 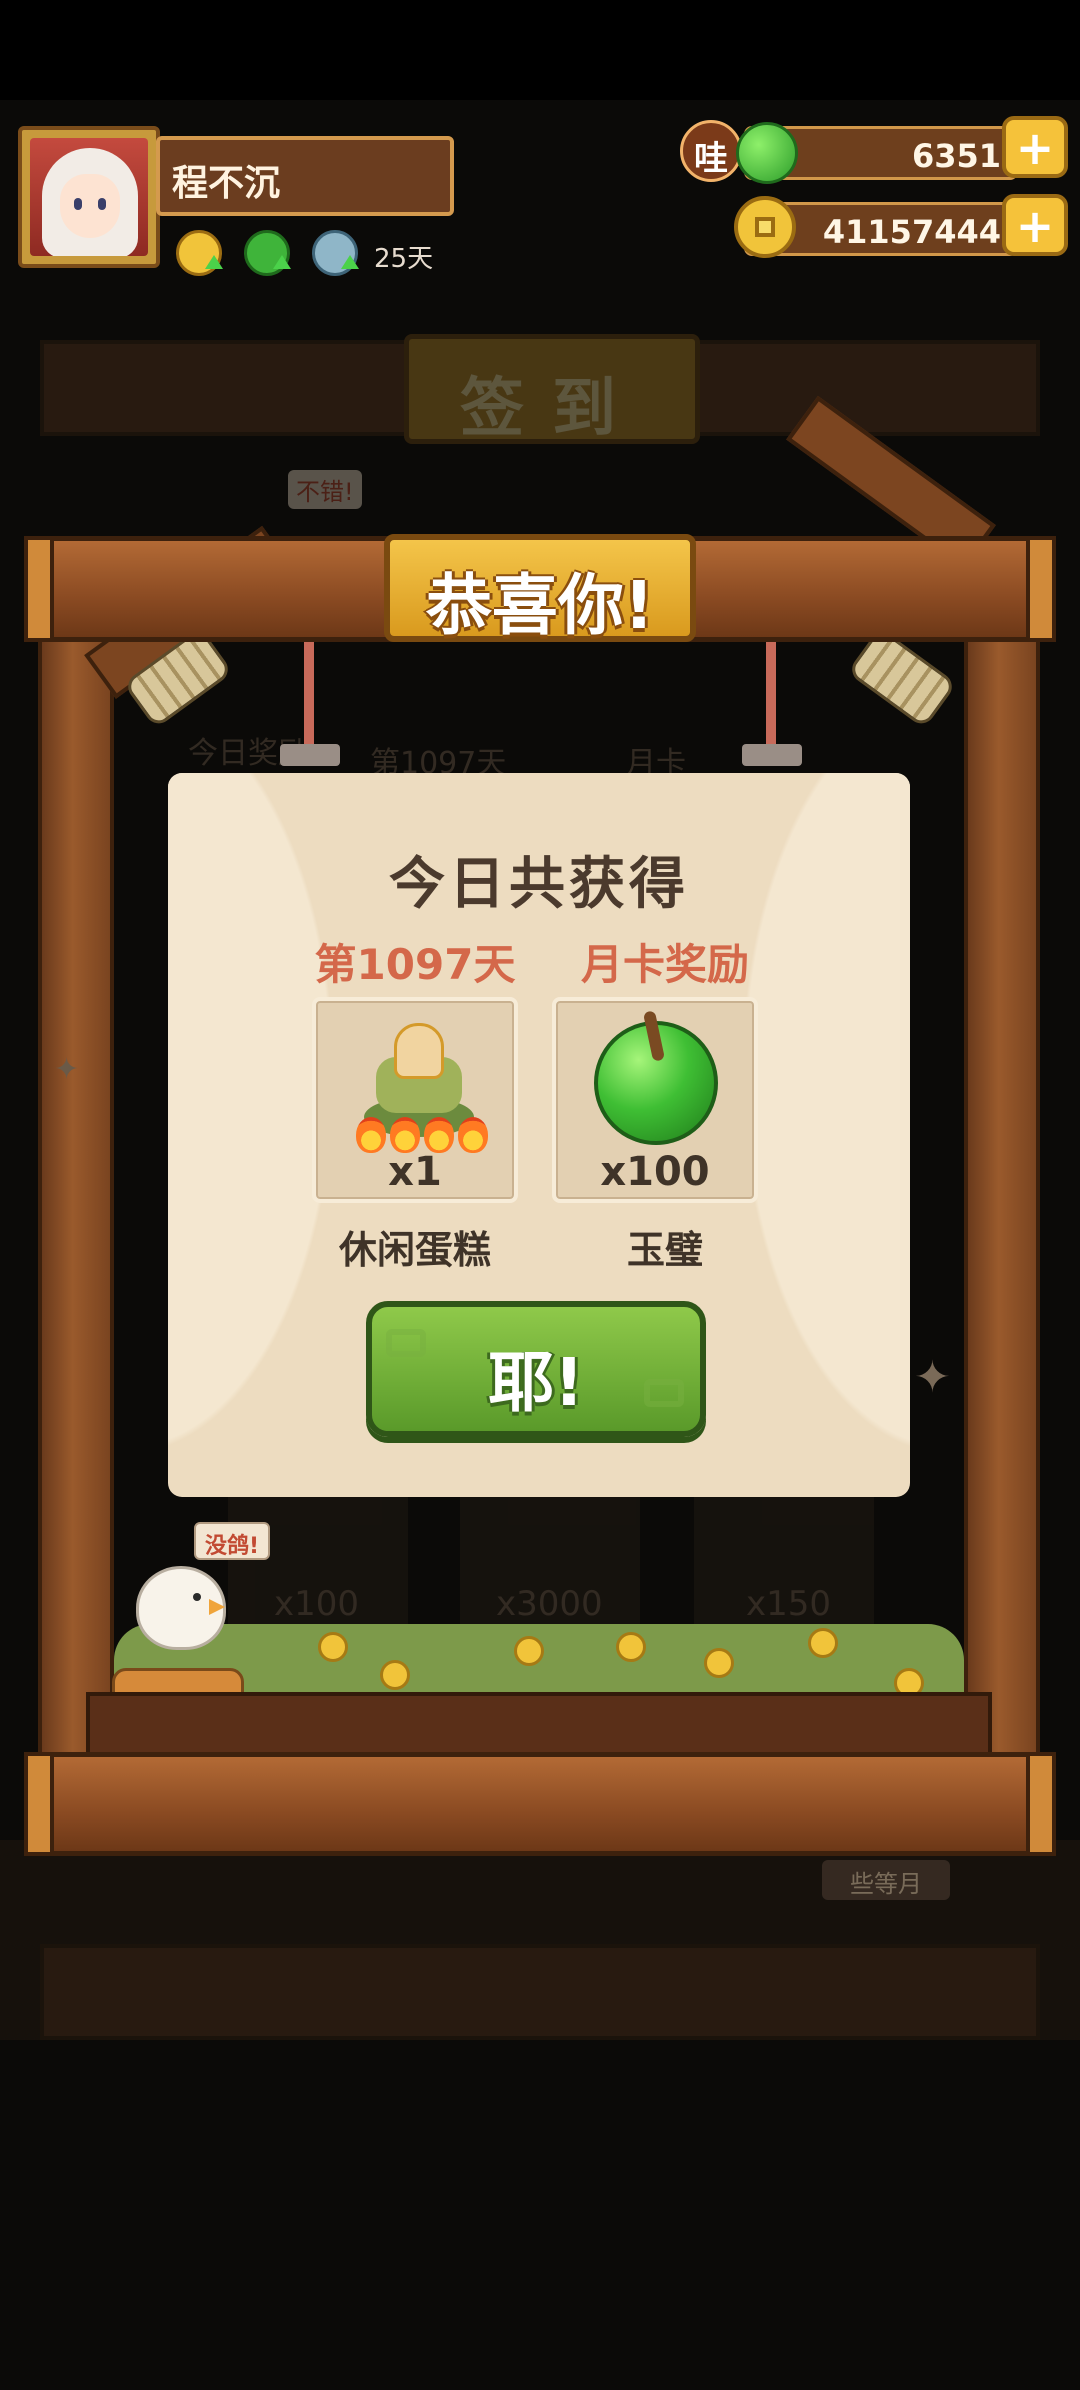 I want to click on congrats-banner: 恭喜你!, so click(x=540, y=589).